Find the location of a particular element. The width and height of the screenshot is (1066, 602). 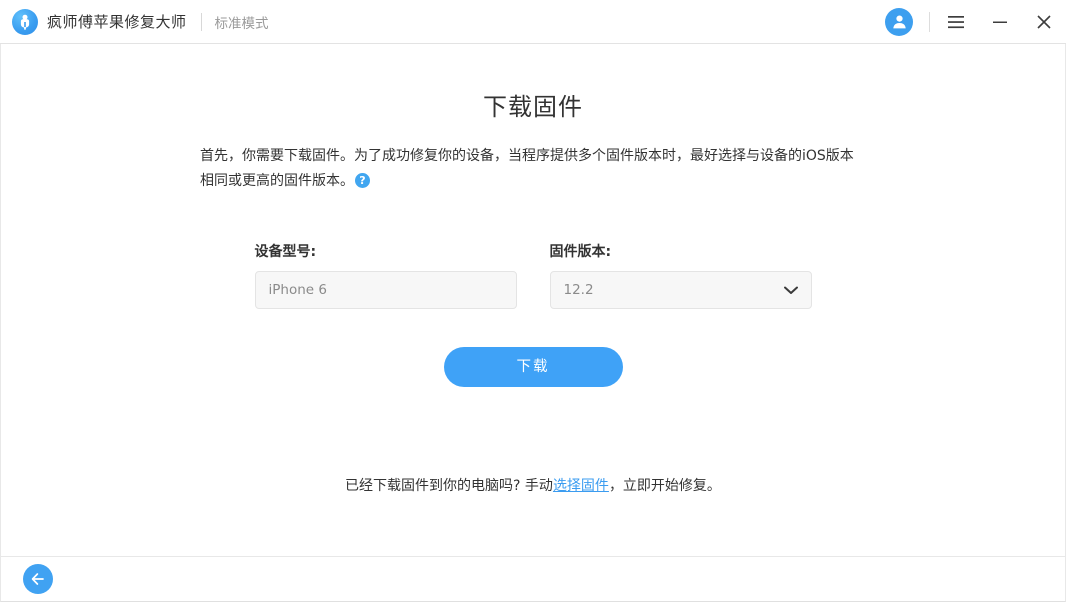

window-controls is located at coordinates (975, 21).